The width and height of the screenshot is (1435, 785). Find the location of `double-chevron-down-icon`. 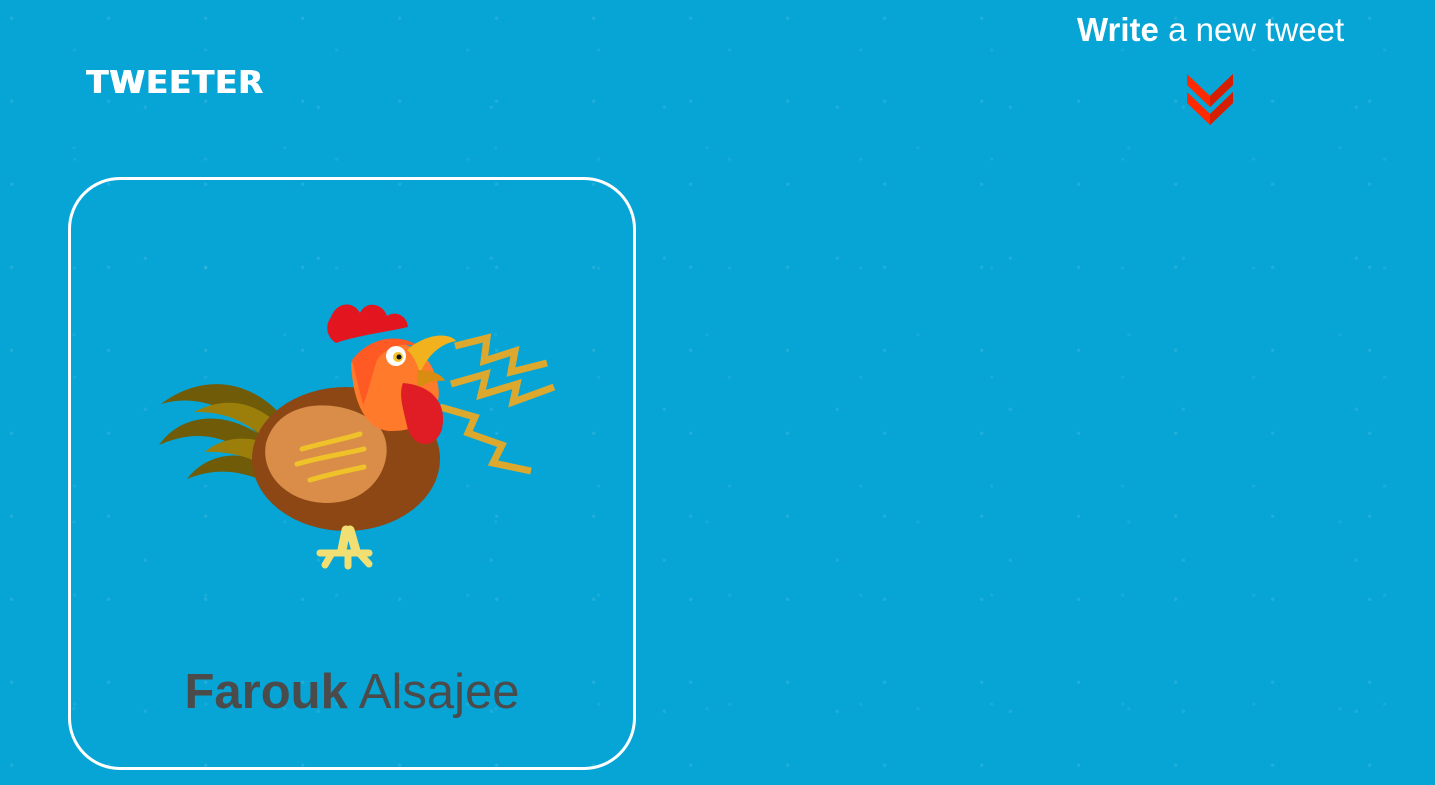

double-chevron-down-icon is located at coordinates (1210, 99).